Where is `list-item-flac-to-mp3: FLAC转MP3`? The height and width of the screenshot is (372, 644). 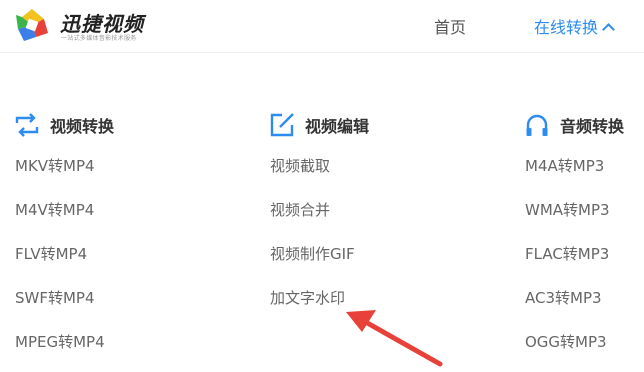
list-item-flac-to-mp3: FLAC转MP3 is located at coordinates (567, 254).